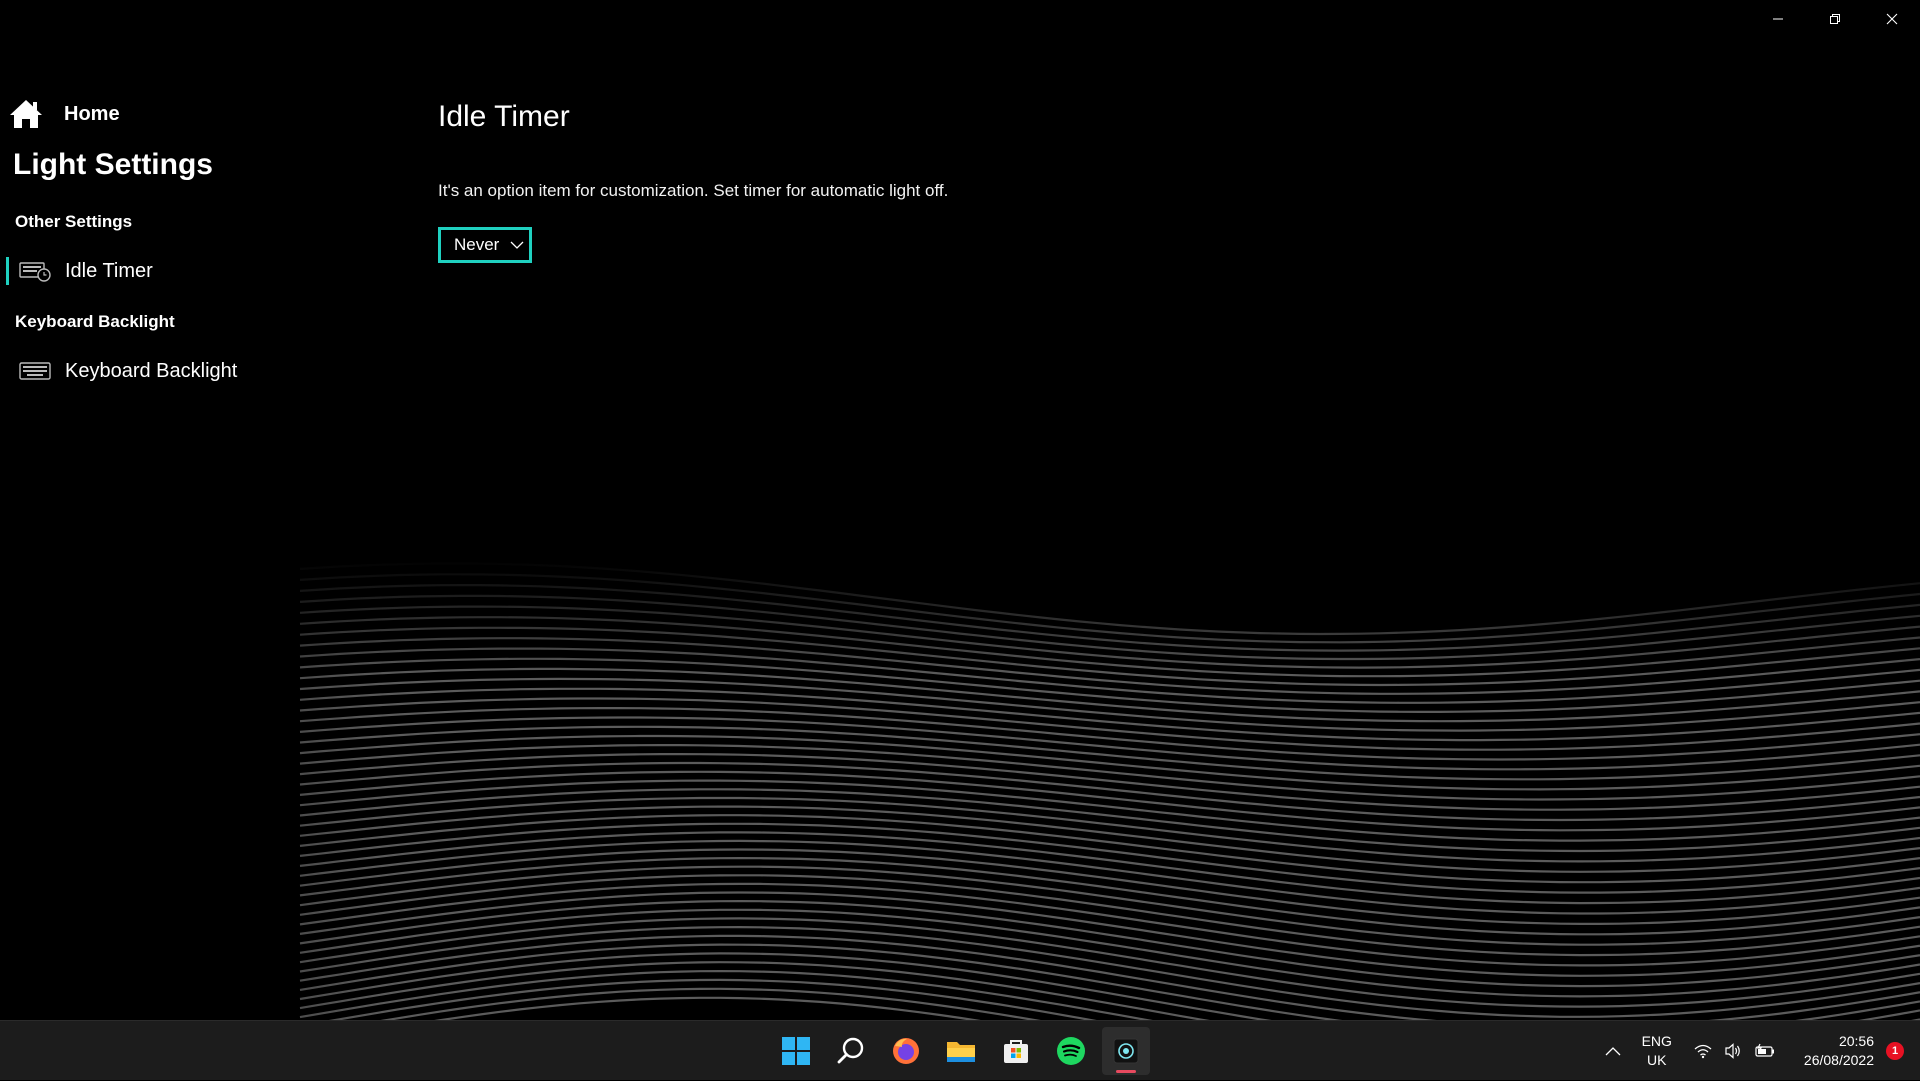 The image size is (1920, 1081). I want to click on firefox-button, so click(906, 1051).